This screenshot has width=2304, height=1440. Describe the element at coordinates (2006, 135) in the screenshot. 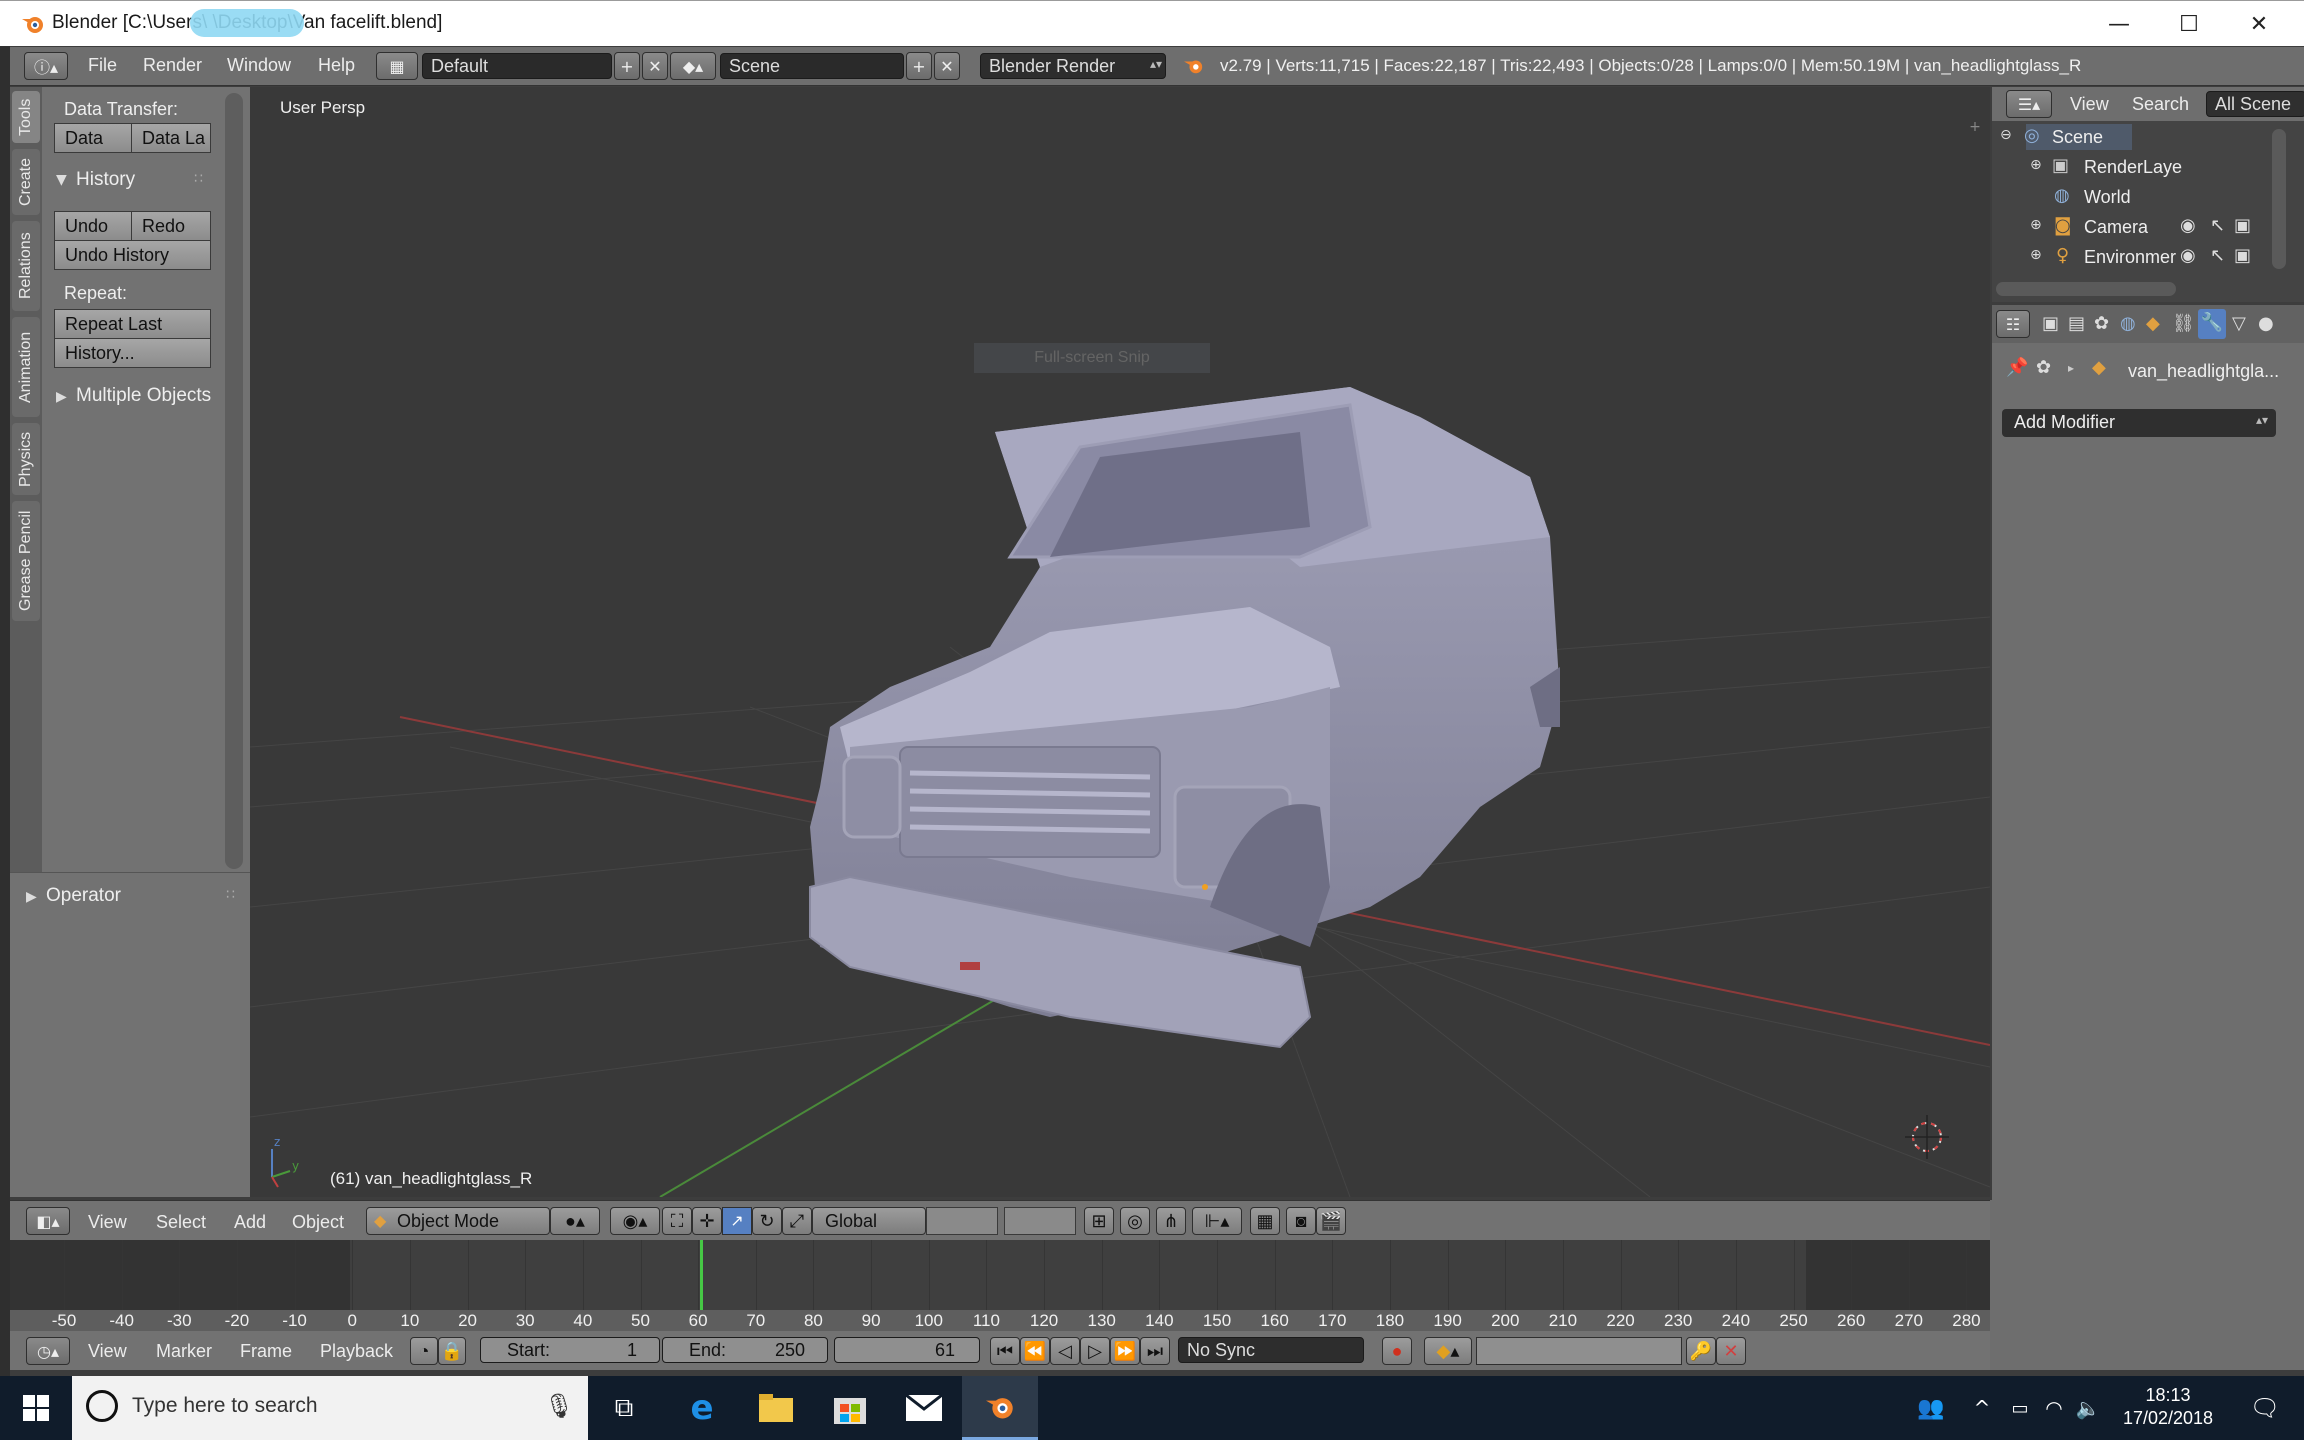

I see `collapse-icon: ⊖` at that location.